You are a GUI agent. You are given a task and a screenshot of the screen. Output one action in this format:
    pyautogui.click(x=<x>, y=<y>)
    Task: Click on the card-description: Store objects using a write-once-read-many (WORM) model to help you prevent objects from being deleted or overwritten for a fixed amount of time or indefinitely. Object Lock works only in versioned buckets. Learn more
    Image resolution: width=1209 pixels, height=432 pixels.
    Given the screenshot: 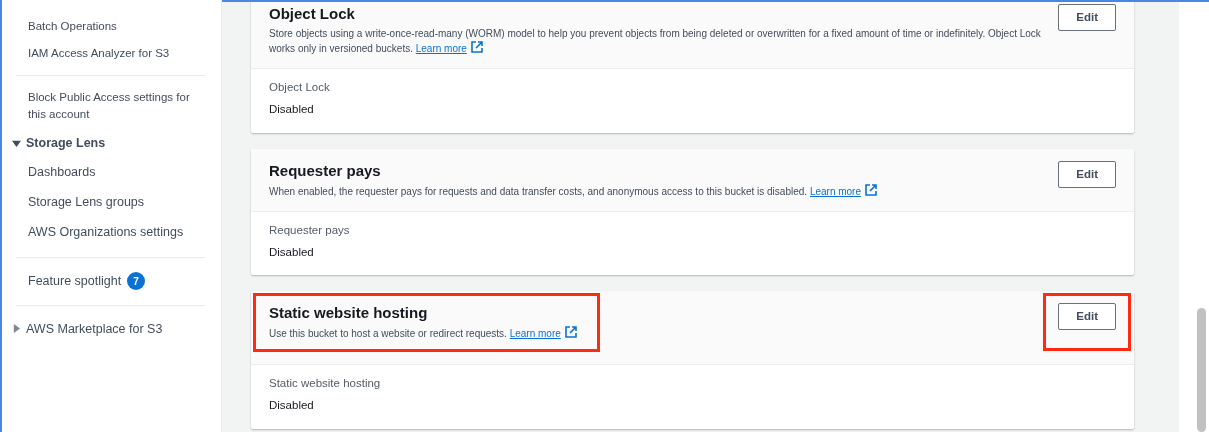 What is the action you would take?
    pyautogui.click(x=655, y=41)
    